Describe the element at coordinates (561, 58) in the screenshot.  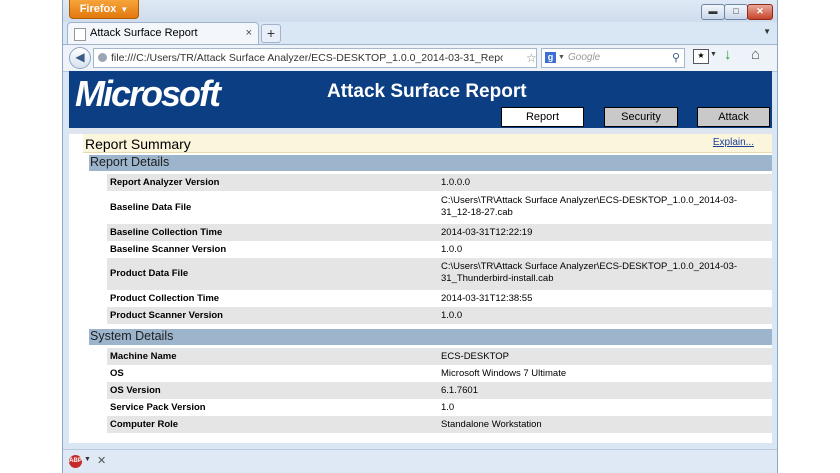
I see `engine-dropdown-icon: ▼` at that location.